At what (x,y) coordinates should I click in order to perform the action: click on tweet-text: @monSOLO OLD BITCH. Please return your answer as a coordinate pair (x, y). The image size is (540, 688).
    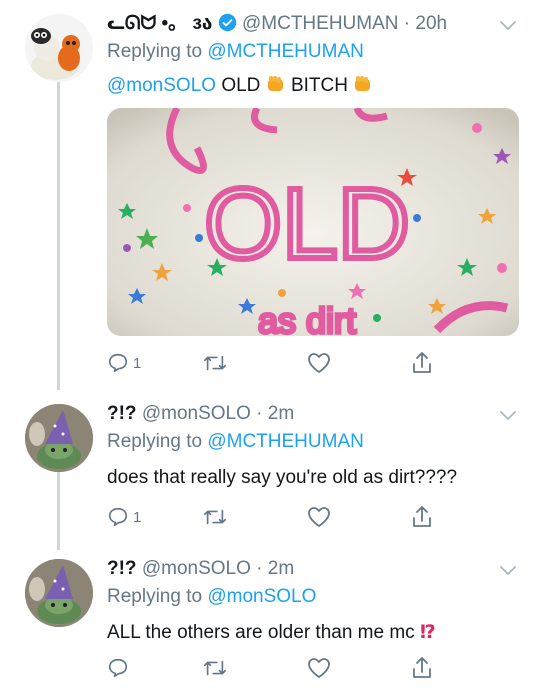
    Looking at the image, I should click on (240, 86).